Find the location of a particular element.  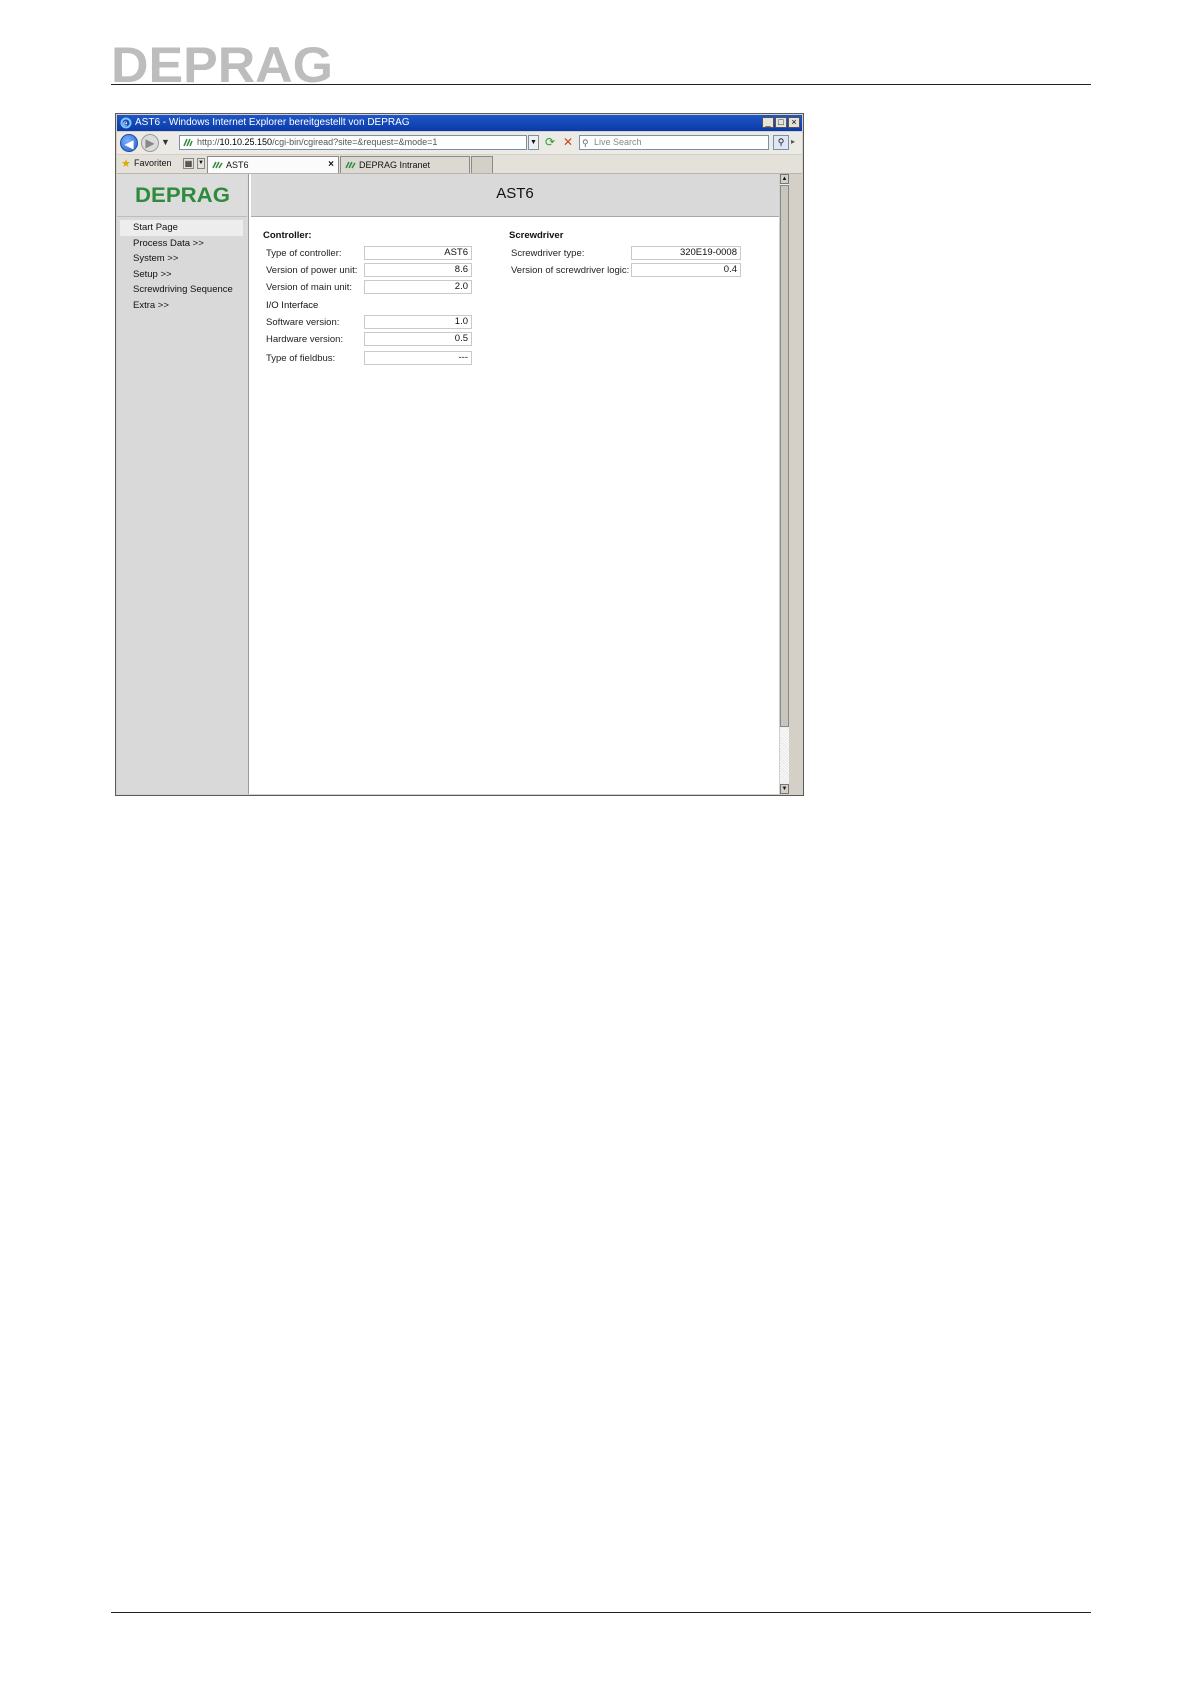

search-input: ⚲ Live Search is located at coordinates (674, 142).